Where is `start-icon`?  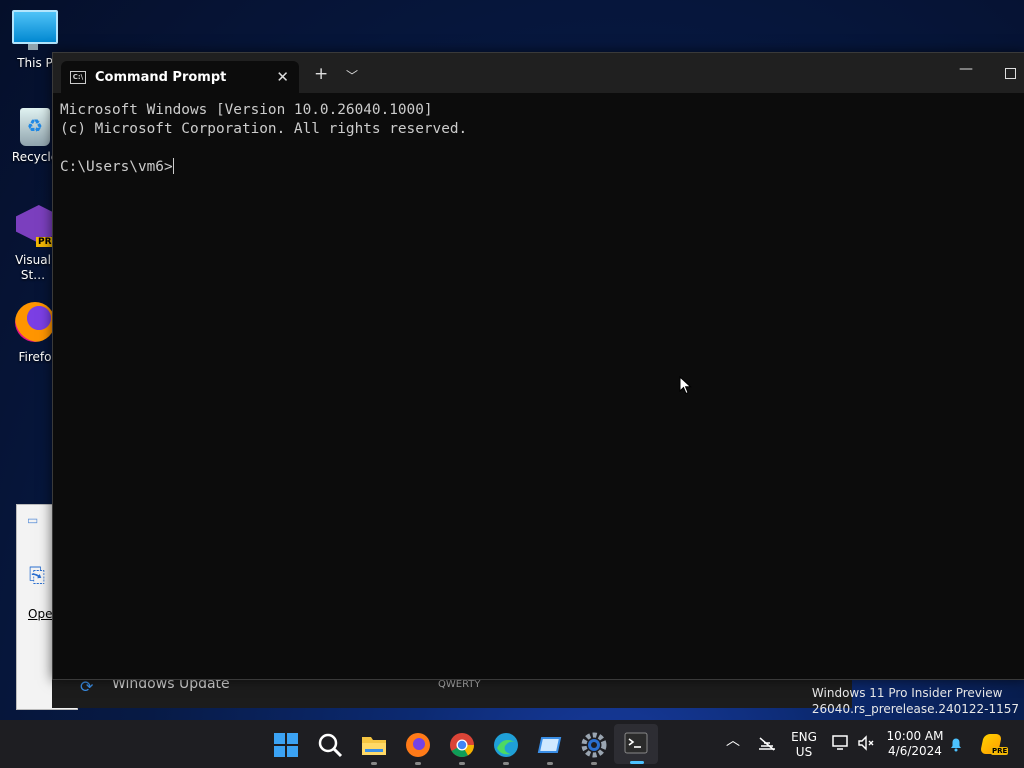 start-icon is located at coordinates (286, 745).